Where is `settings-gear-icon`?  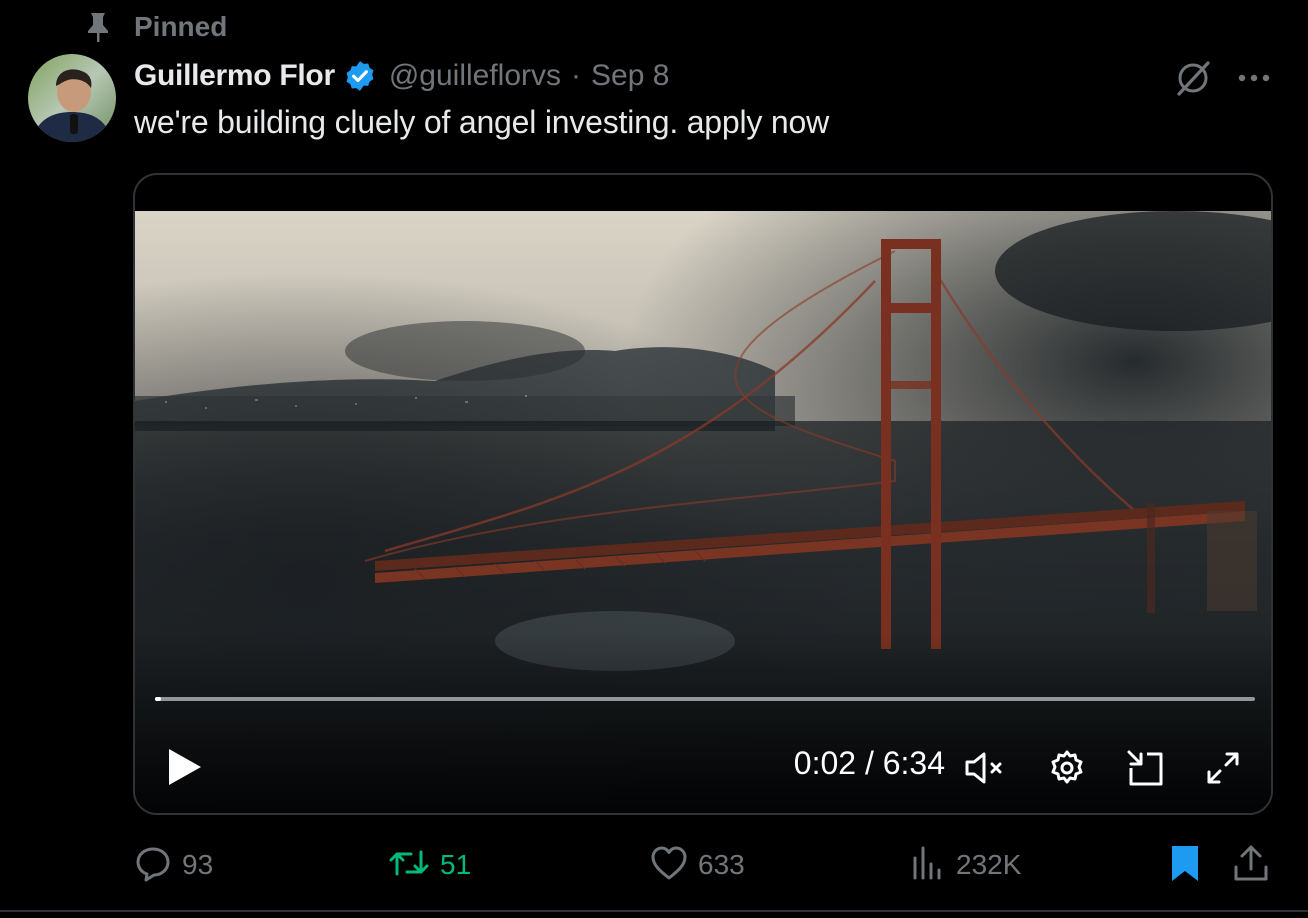
settings-gear-icon is located at coordinates (1067, 768).